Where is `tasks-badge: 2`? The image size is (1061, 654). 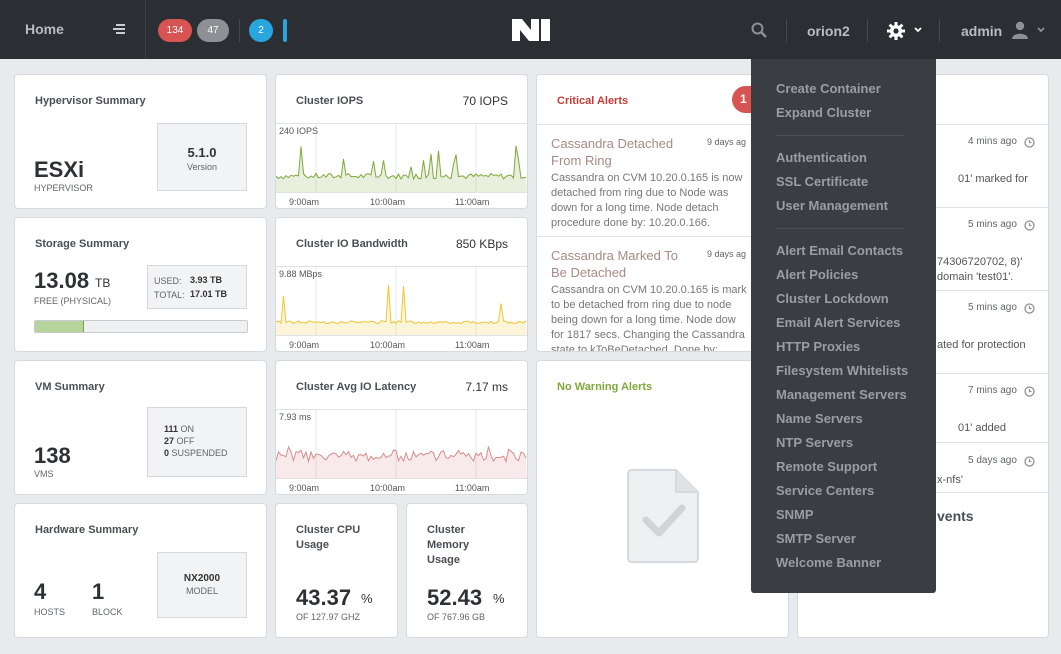
tasks-badge: 2 is located at coordinates (261, 30).